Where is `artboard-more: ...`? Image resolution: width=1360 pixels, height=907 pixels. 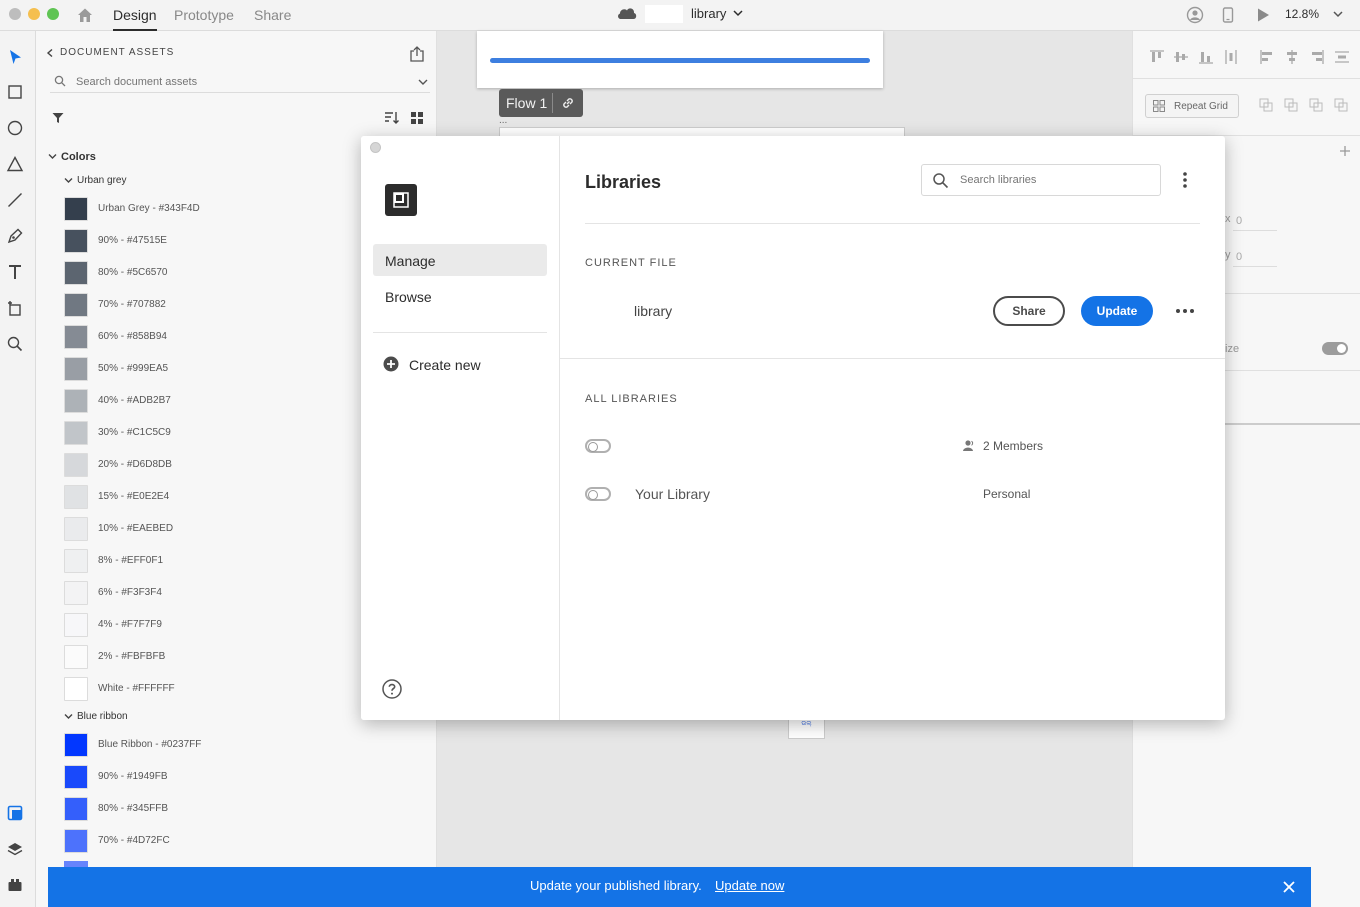 artboard-more: ... is located at coordinates (503, 120).